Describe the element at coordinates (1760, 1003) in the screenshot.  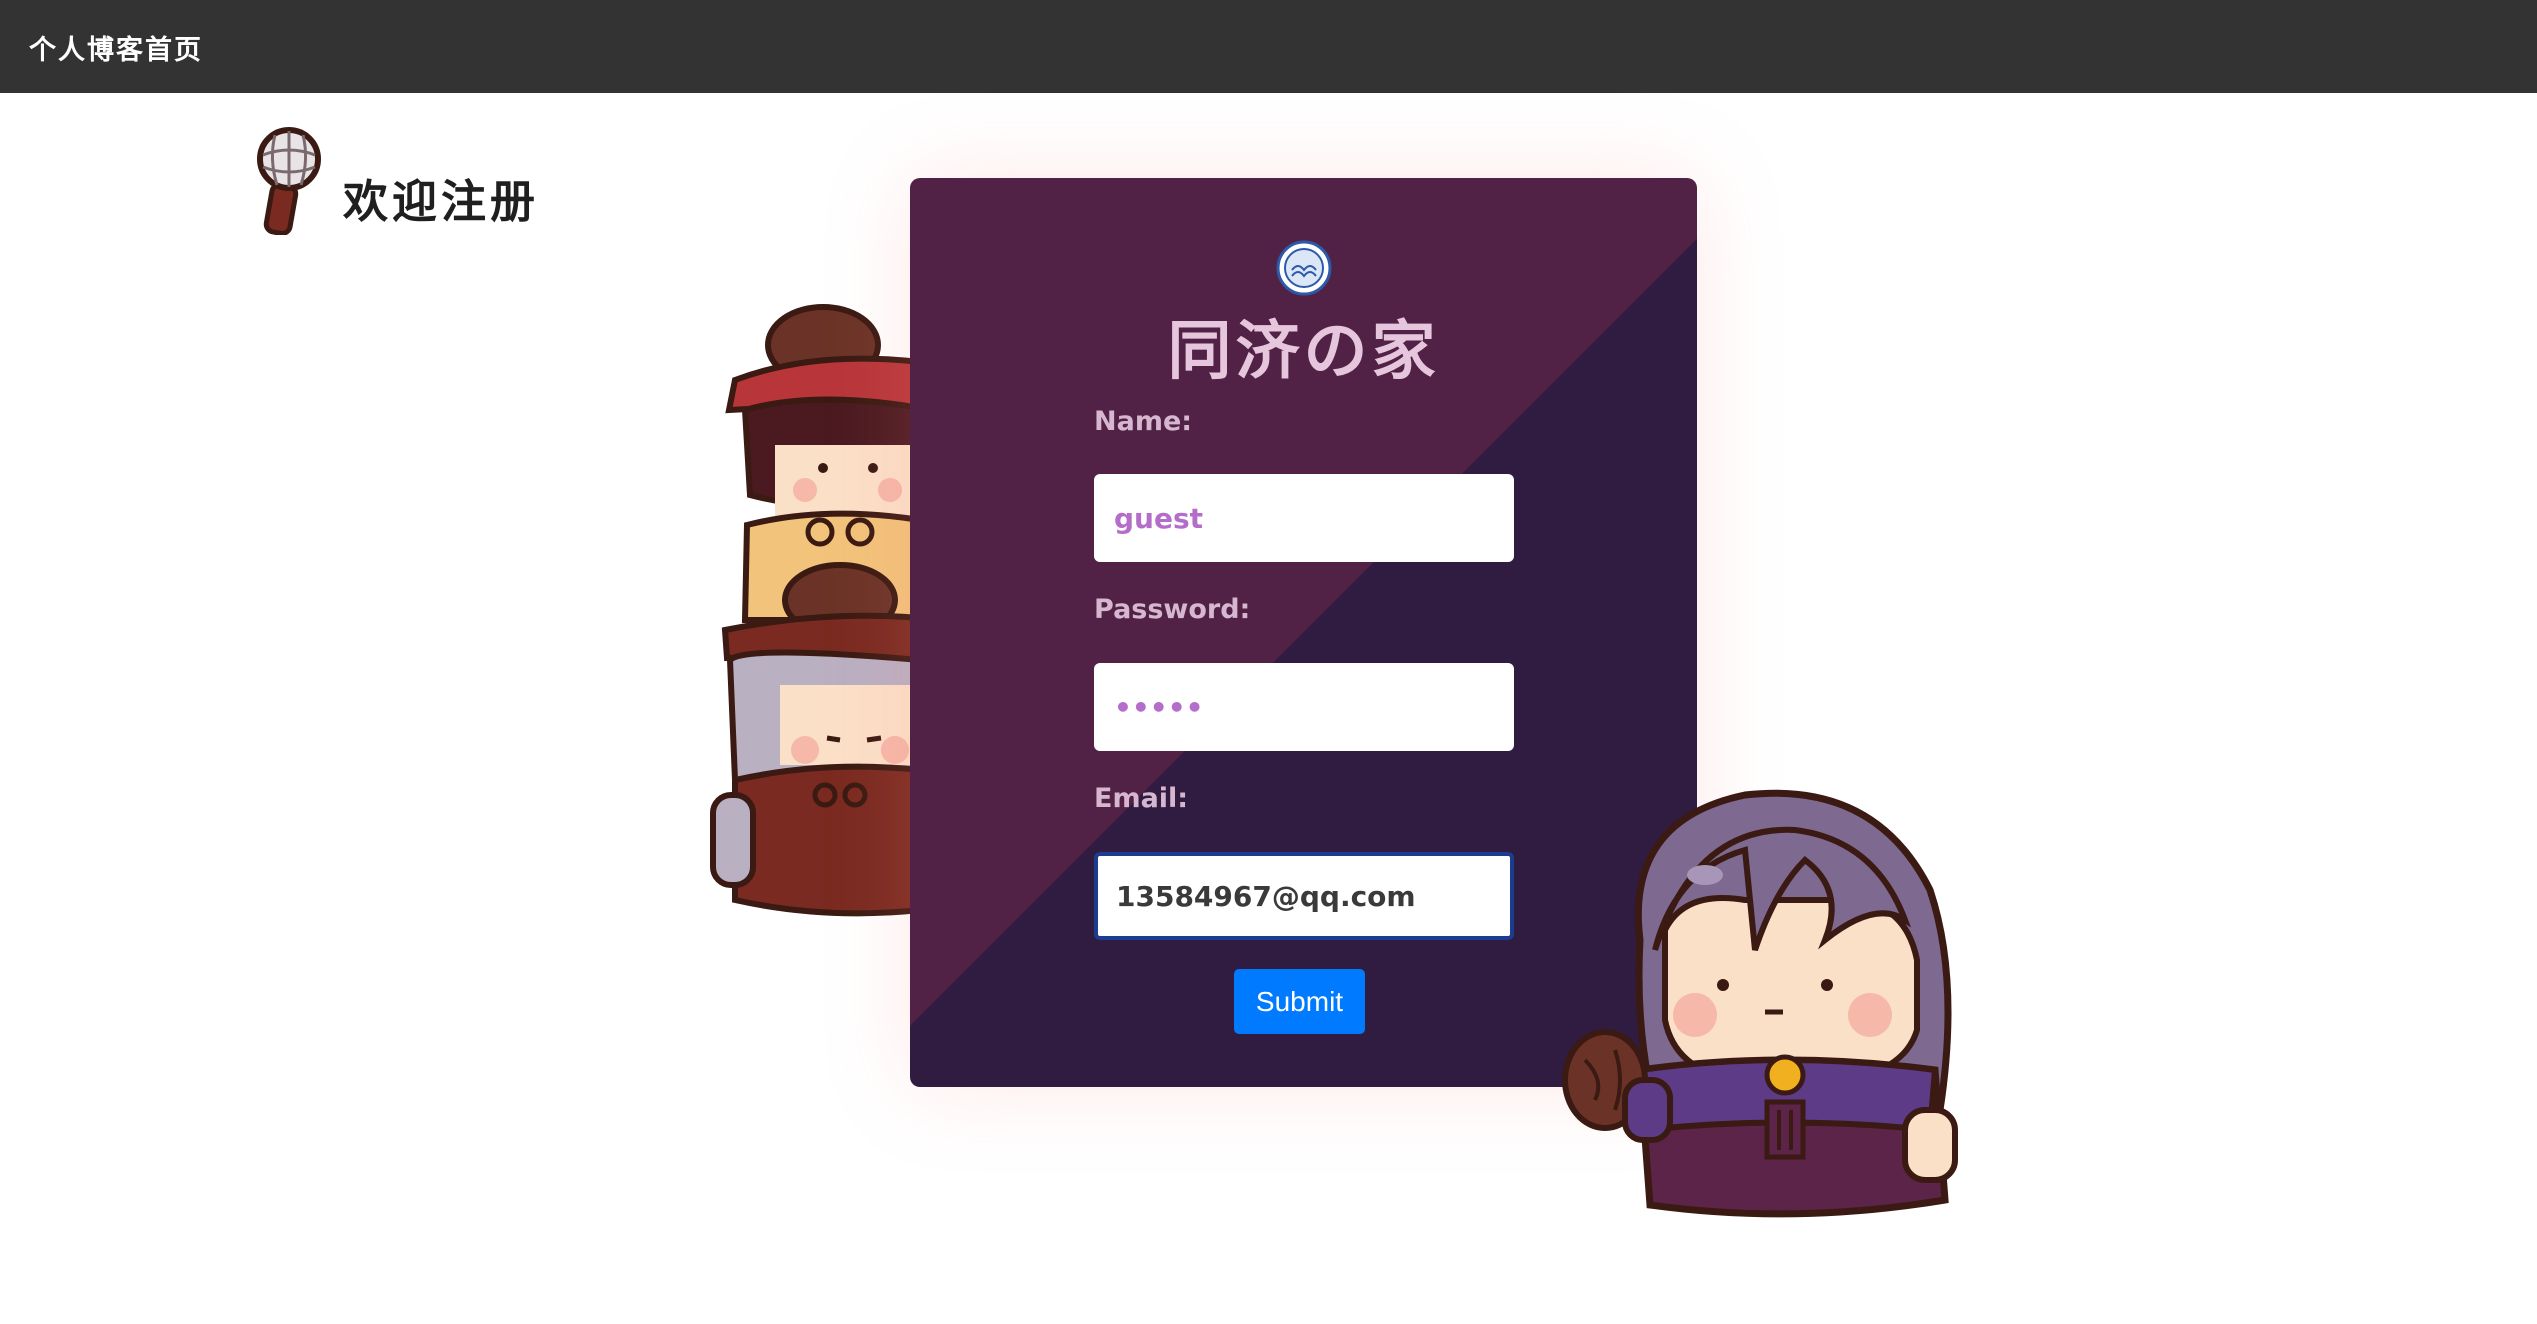
I see `chibi-character-right-illustration` at that location.